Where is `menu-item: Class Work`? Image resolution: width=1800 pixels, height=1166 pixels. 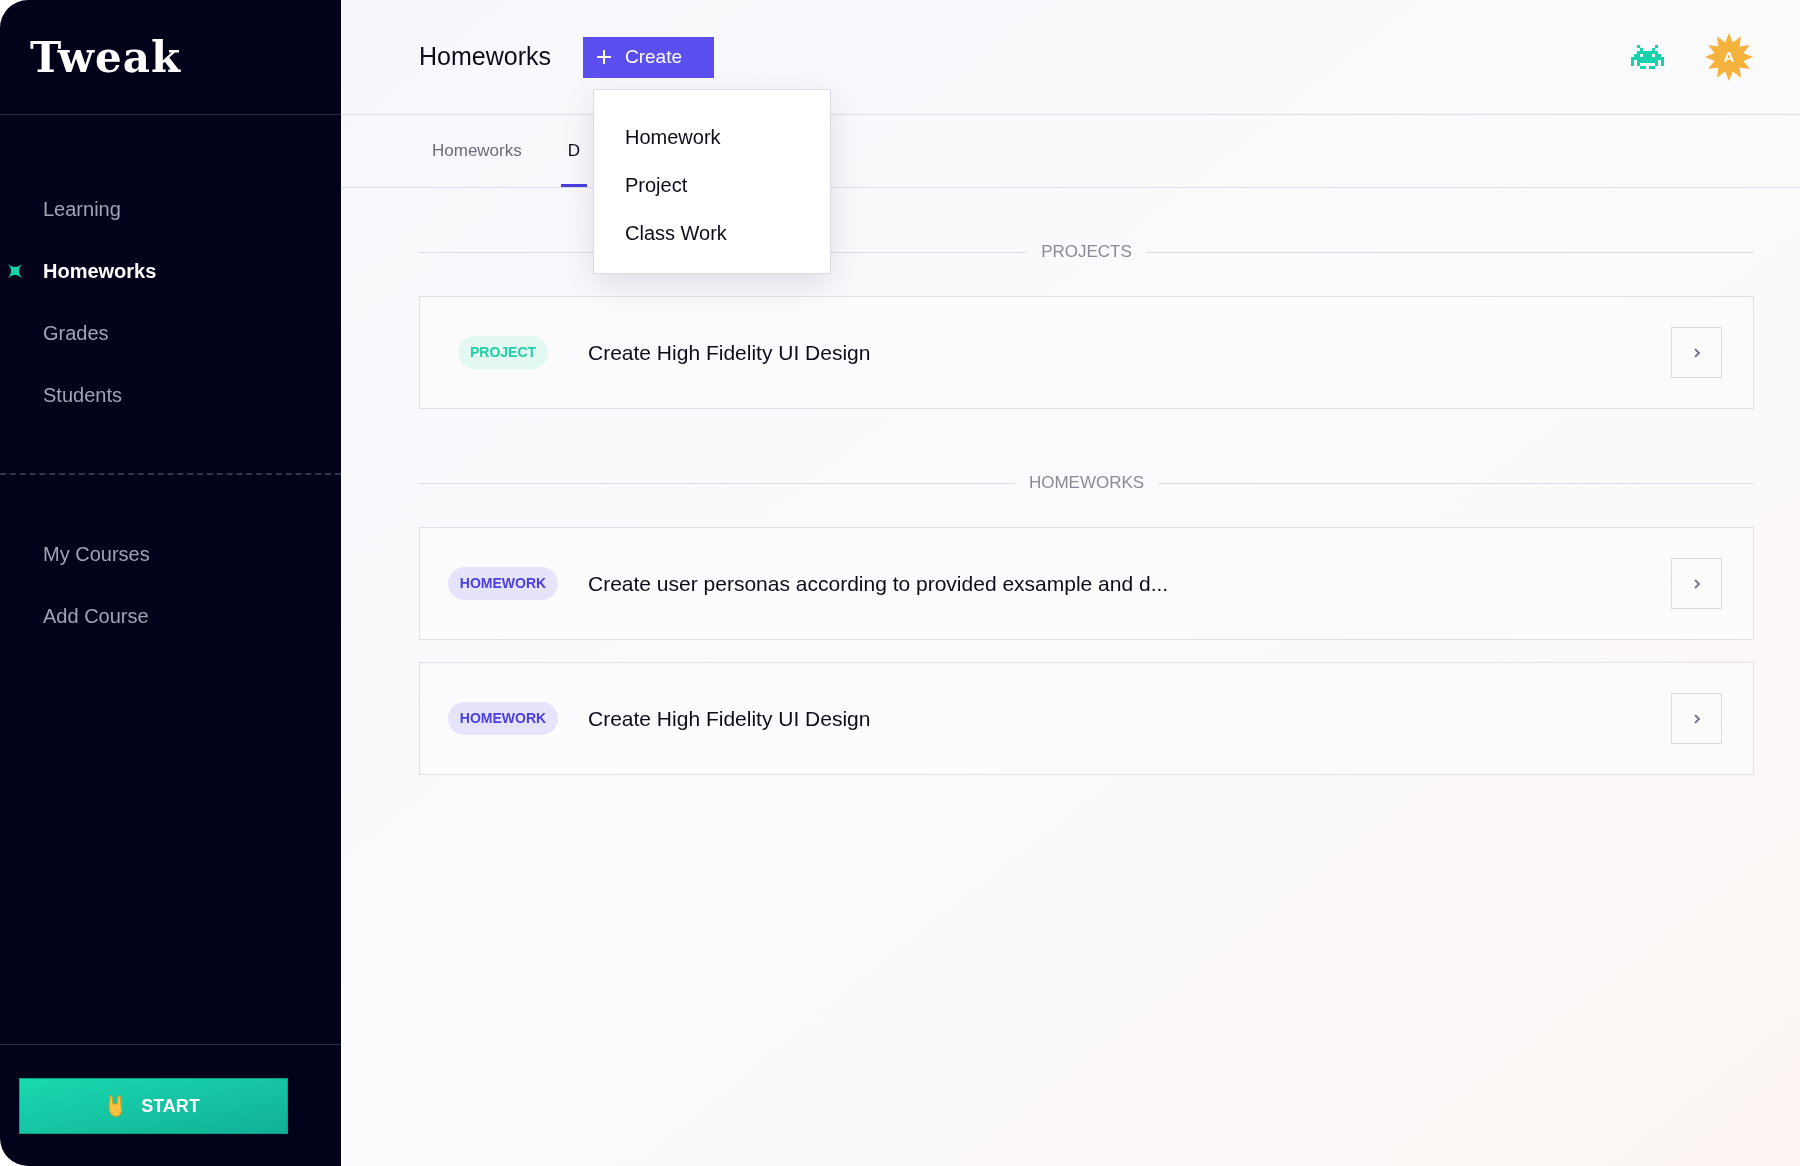
menu-item: Class Work is located at coordinates (712, 233).